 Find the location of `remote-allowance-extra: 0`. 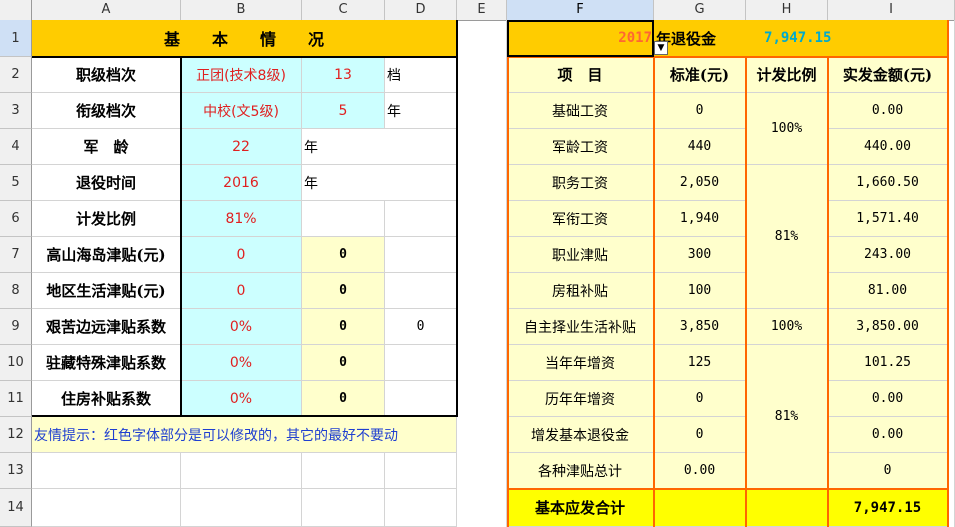

remote-allowance-extra: 0 is located at coordinates (421, 327).